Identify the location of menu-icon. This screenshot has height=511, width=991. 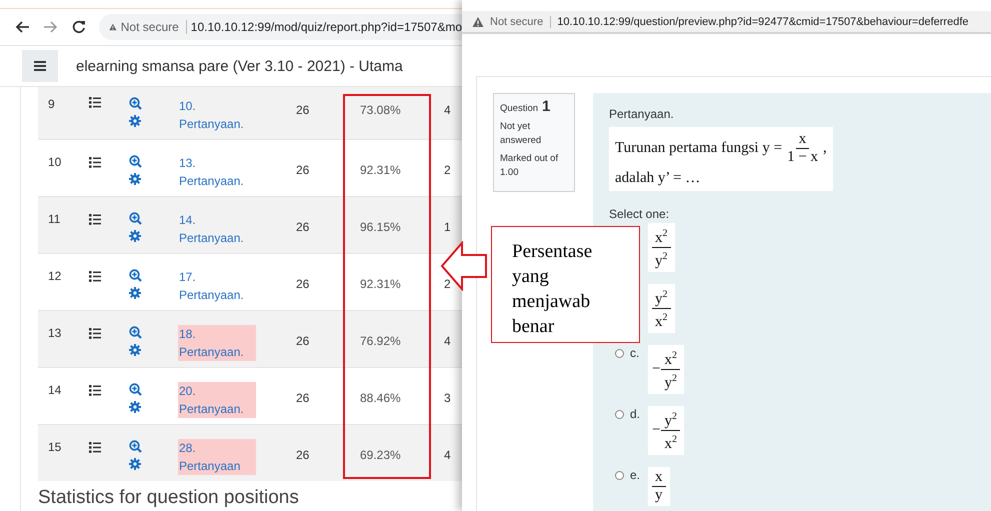
(40, 66).